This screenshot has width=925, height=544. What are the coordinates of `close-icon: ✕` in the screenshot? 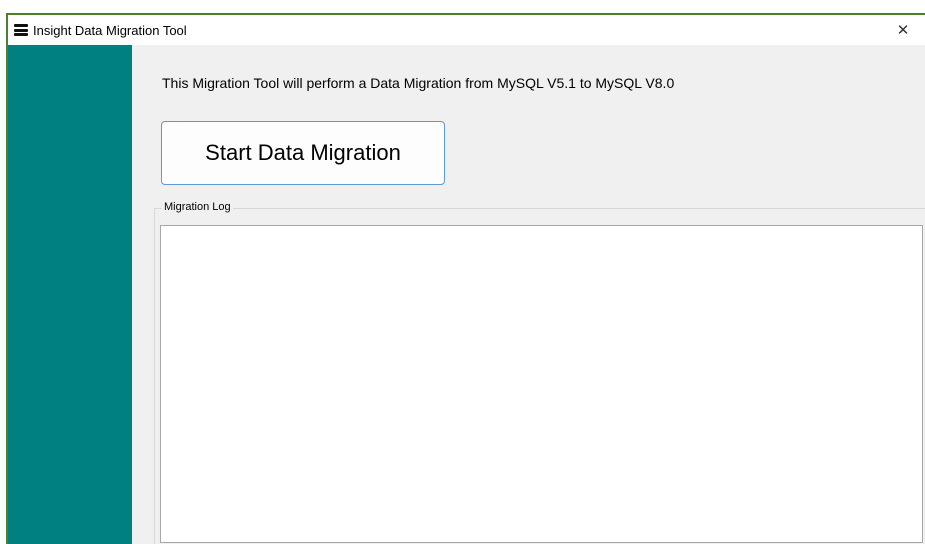 It's located at (903, 30).